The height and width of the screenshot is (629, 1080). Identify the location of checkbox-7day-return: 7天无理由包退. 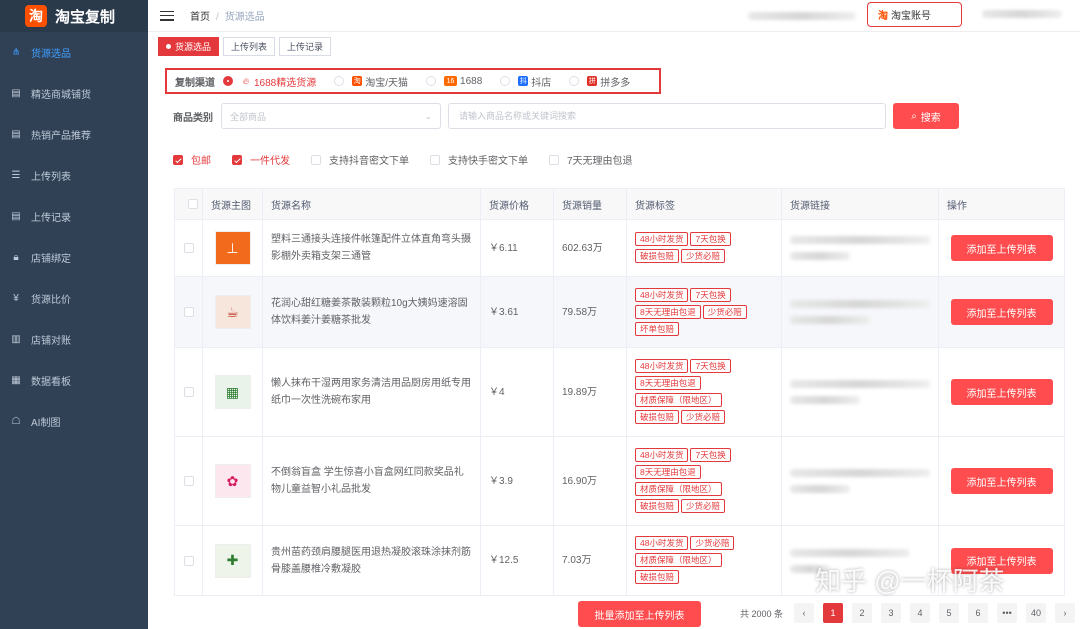
(591, 159).